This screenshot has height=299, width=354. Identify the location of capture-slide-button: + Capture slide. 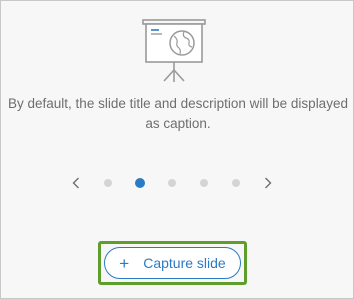
(172, 263).